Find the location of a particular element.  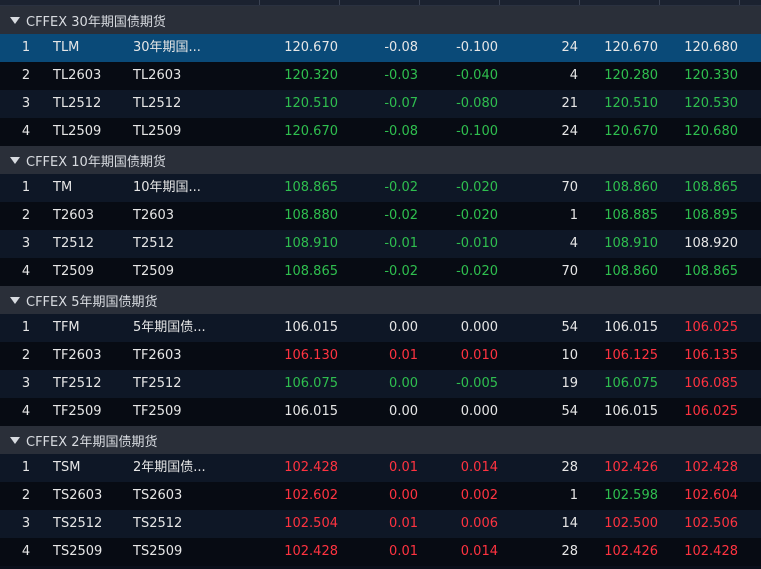

cell-name: T2509 is located at coordinates (154, 271).